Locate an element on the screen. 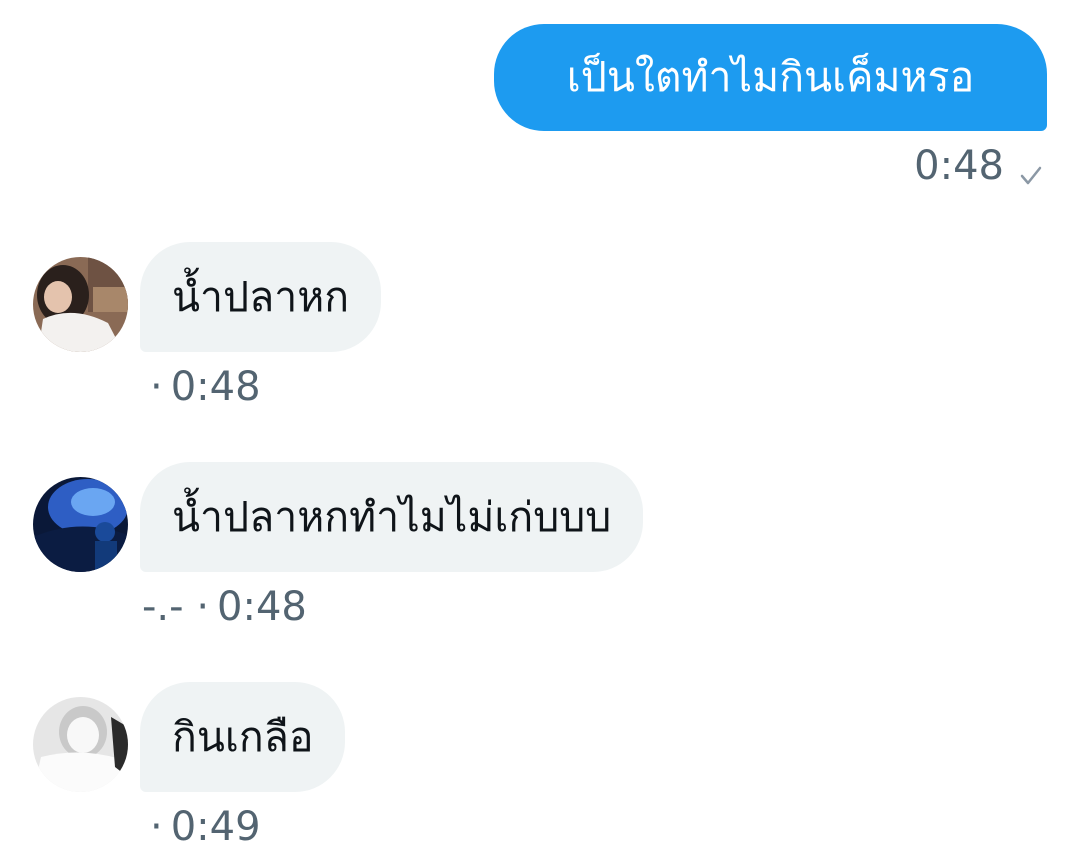  sent-message-text: เป็นใตทำไมกินเค็มหรอ is located at coordinates (770, 77).